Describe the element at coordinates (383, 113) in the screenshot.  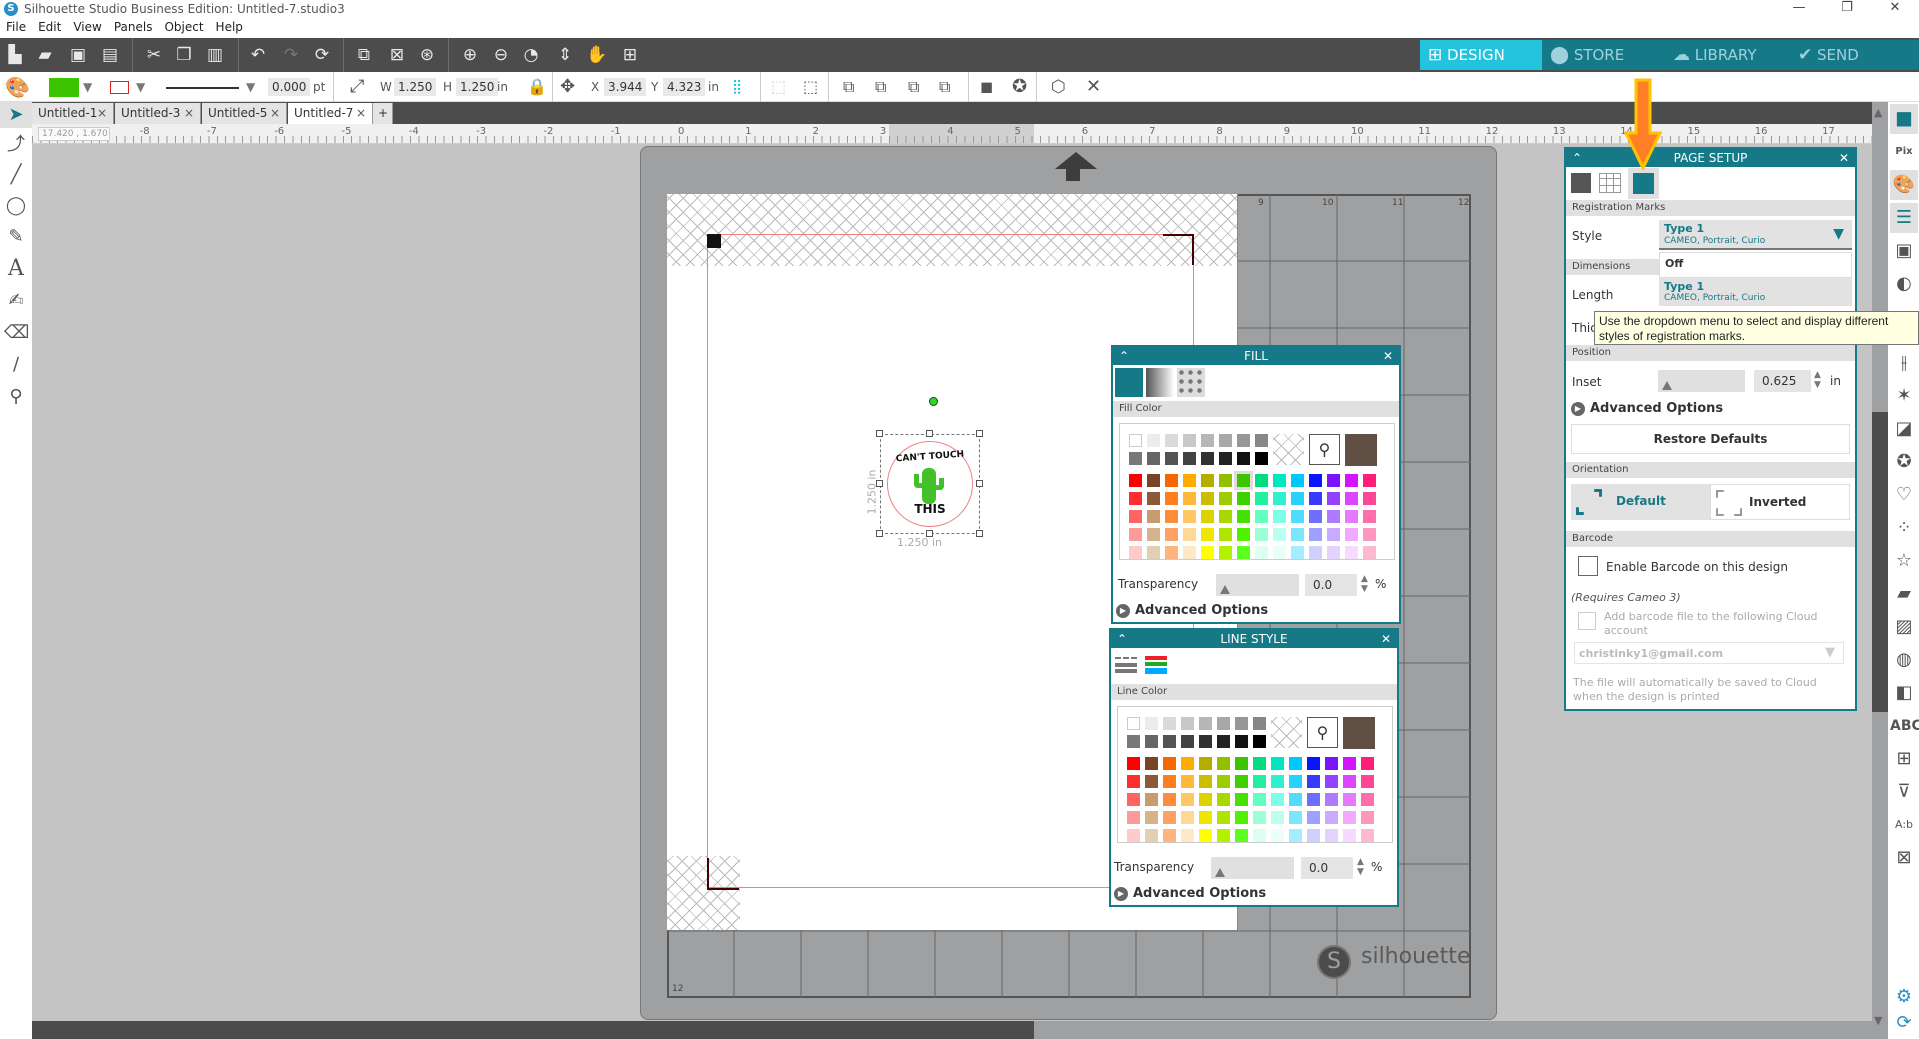
I see `add-tab-button: +` at that location.